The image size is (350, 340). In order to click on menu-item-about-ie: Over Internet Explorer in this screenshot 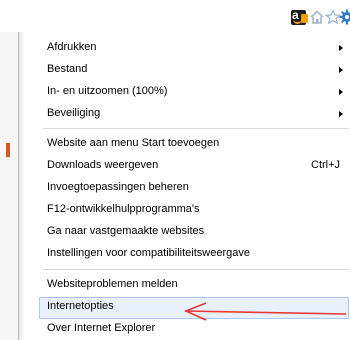, I will do `click(101, 328)`.